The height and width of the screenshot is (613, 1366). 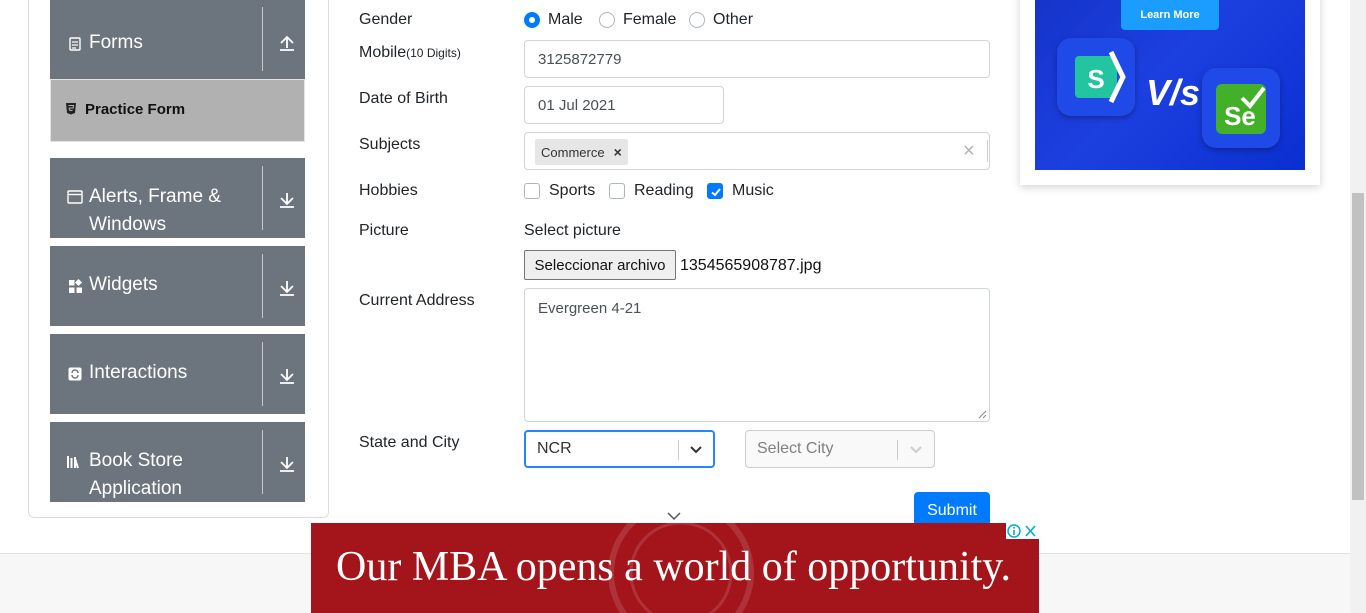 What do you see at coordinates (664, 190) in the screenshot?
I see `checkbox-label: Reading` at bounding box center [664, 190].